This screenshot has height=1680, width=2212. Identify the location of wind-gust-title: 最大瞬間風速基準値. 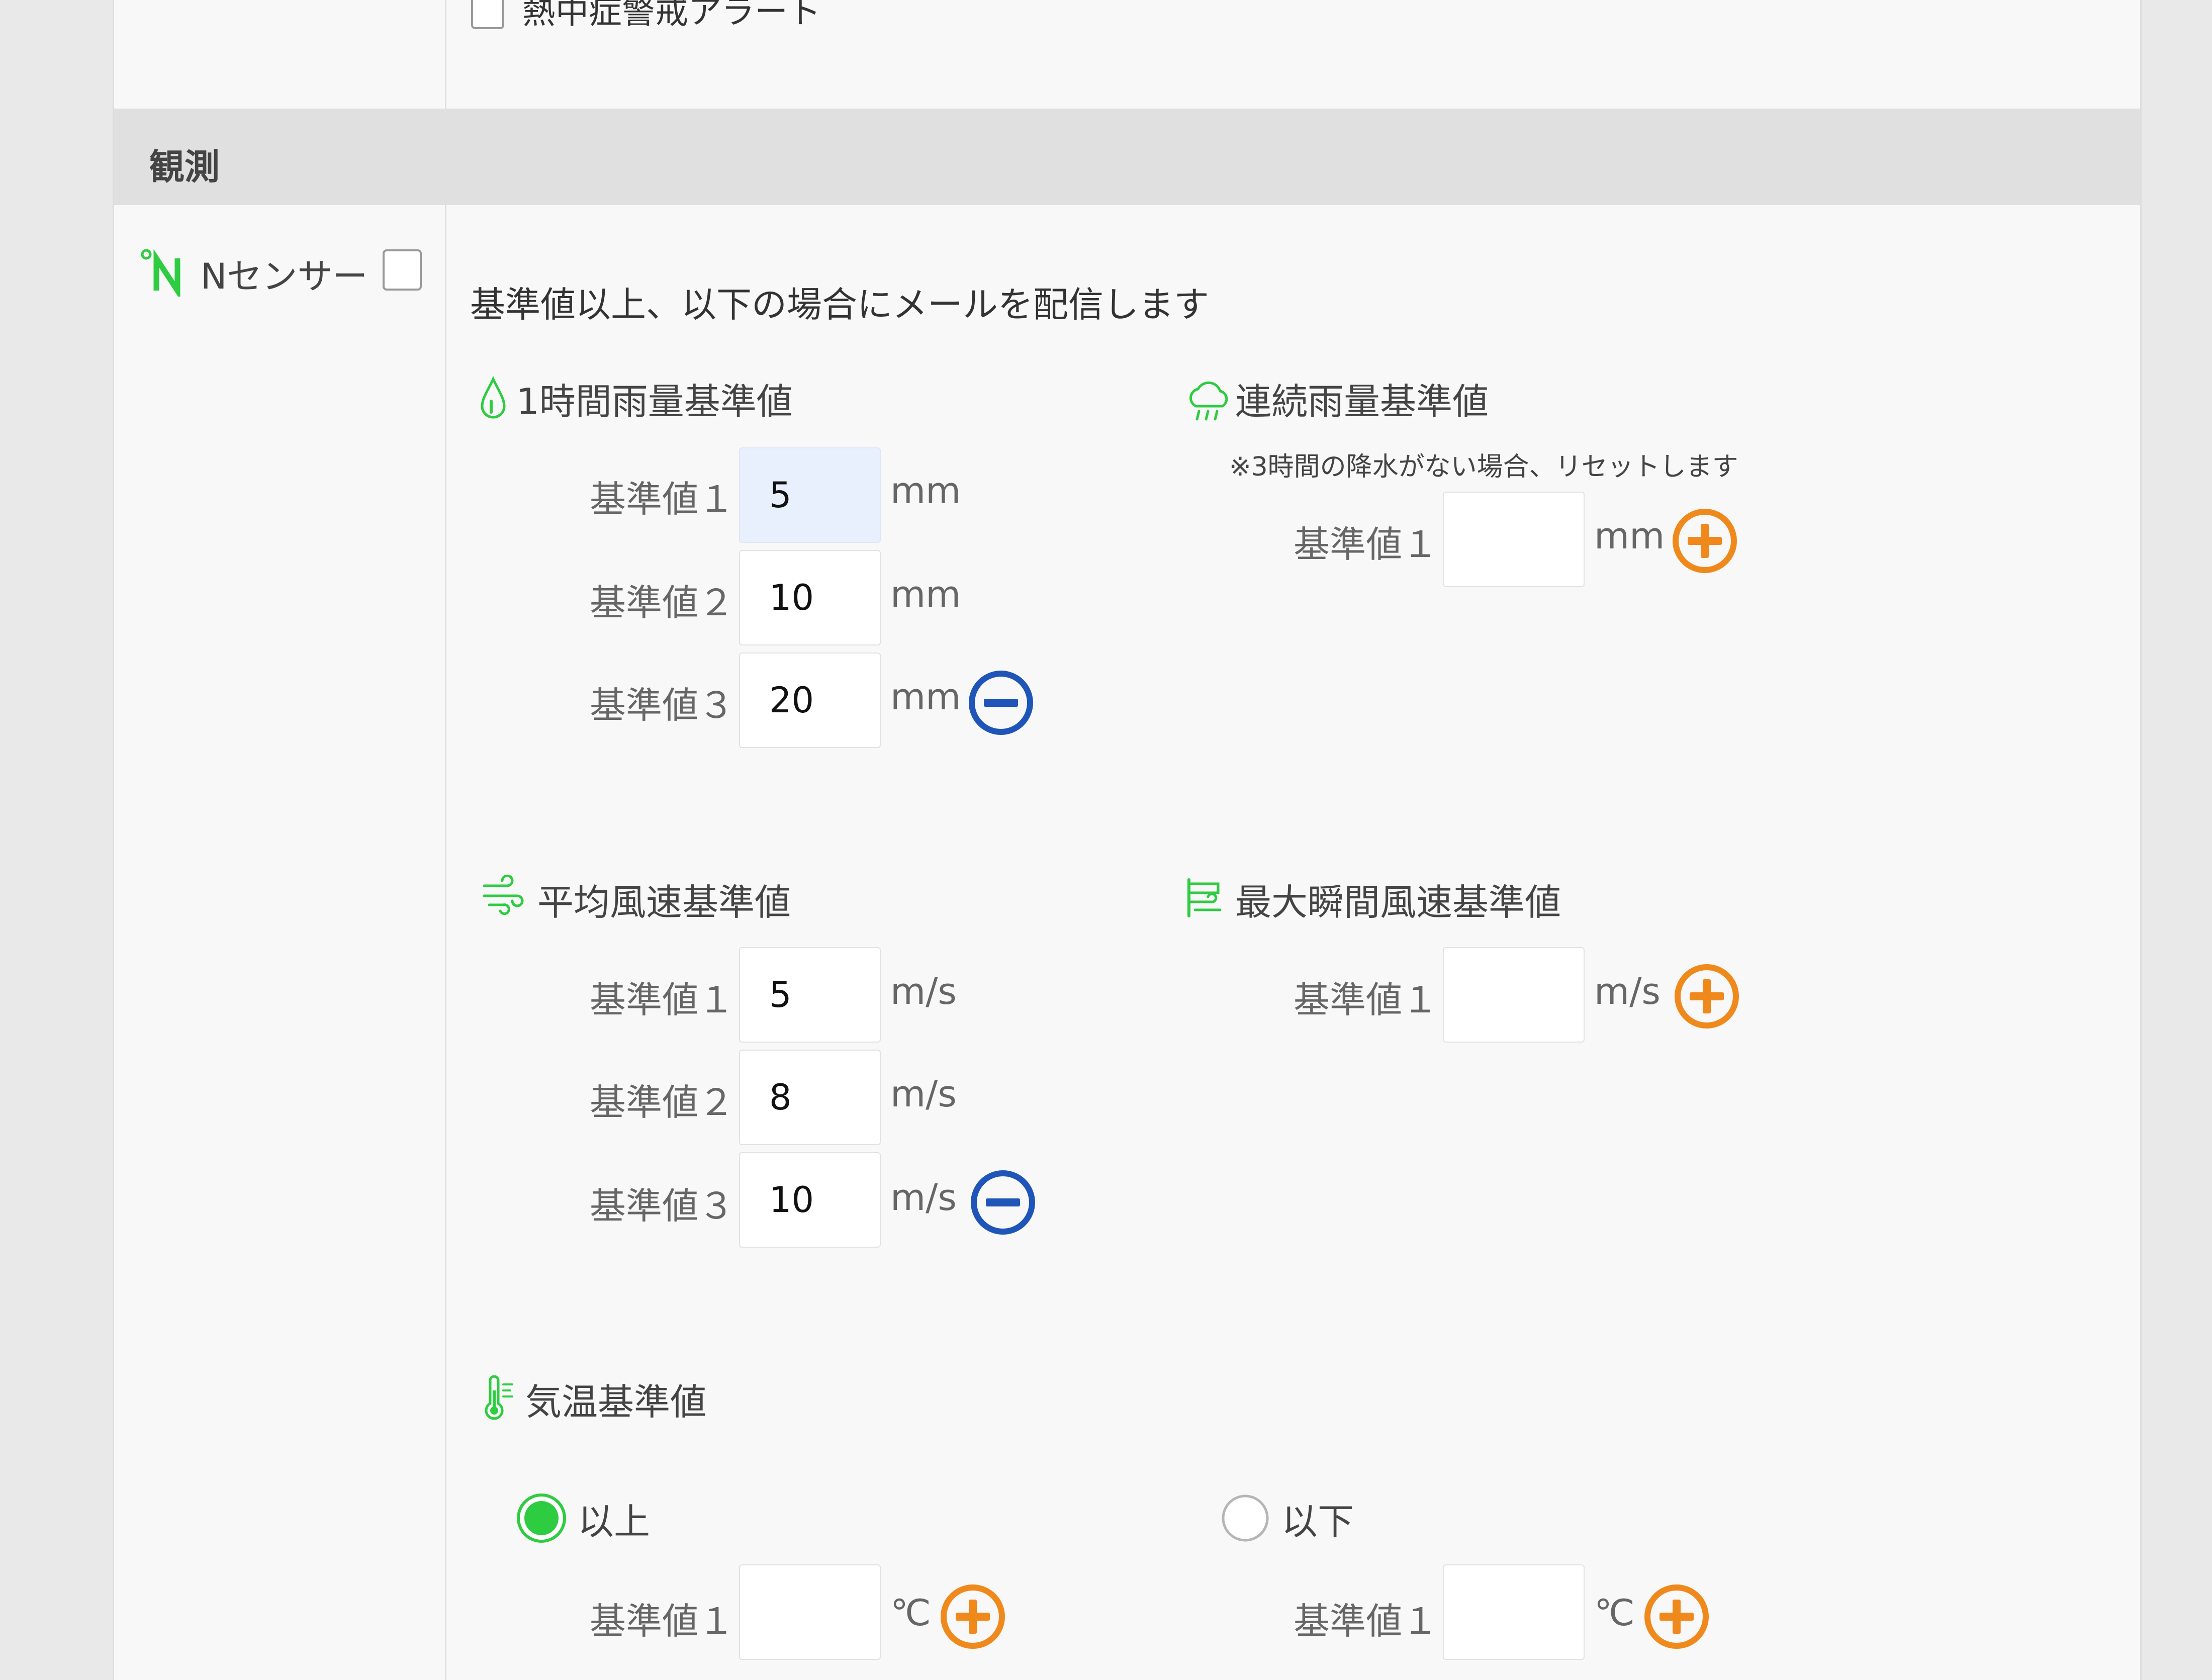
(1398, 902).